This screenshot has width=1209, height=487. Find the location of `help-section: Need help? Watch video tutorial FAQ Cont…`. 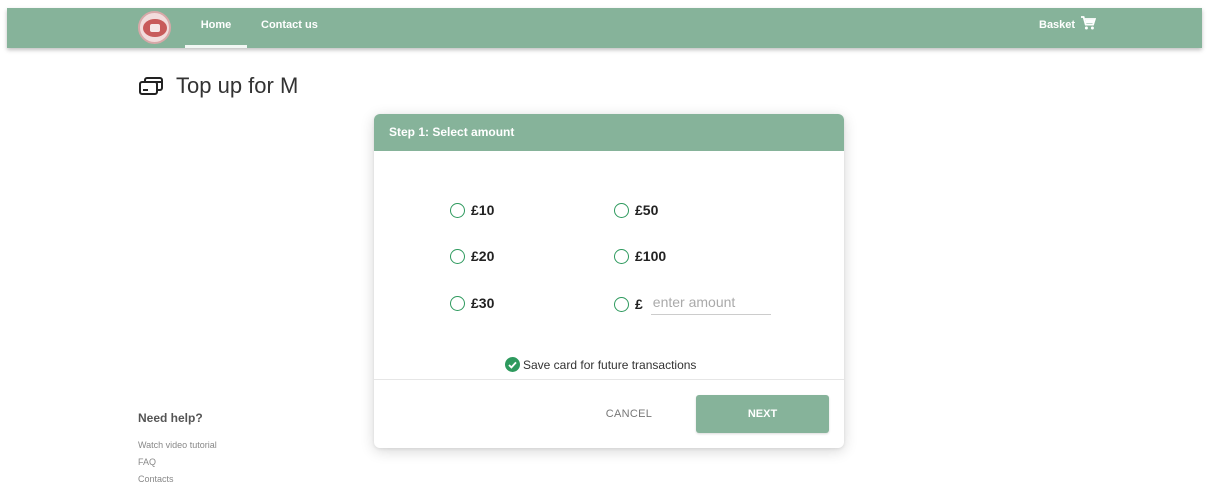

help-section: Need help? Watch video tutorial FAQ Cont… is located at coordinates (177, 449).